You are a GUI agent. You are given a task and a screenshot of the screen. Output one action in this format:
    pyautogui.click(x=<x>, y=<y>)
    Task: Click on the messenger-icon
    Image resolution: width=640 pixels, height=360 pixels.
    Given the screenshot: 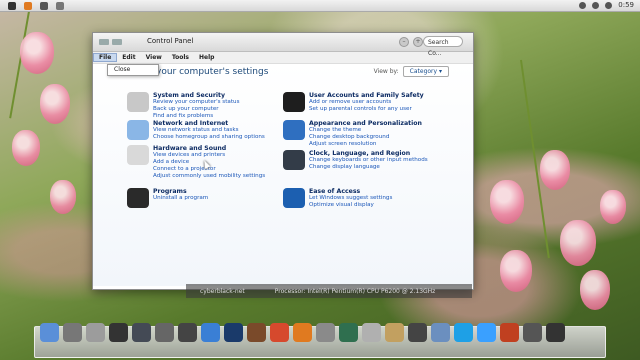 What is the action you would take?
    pyautogui.click(x=486, y=332)
    